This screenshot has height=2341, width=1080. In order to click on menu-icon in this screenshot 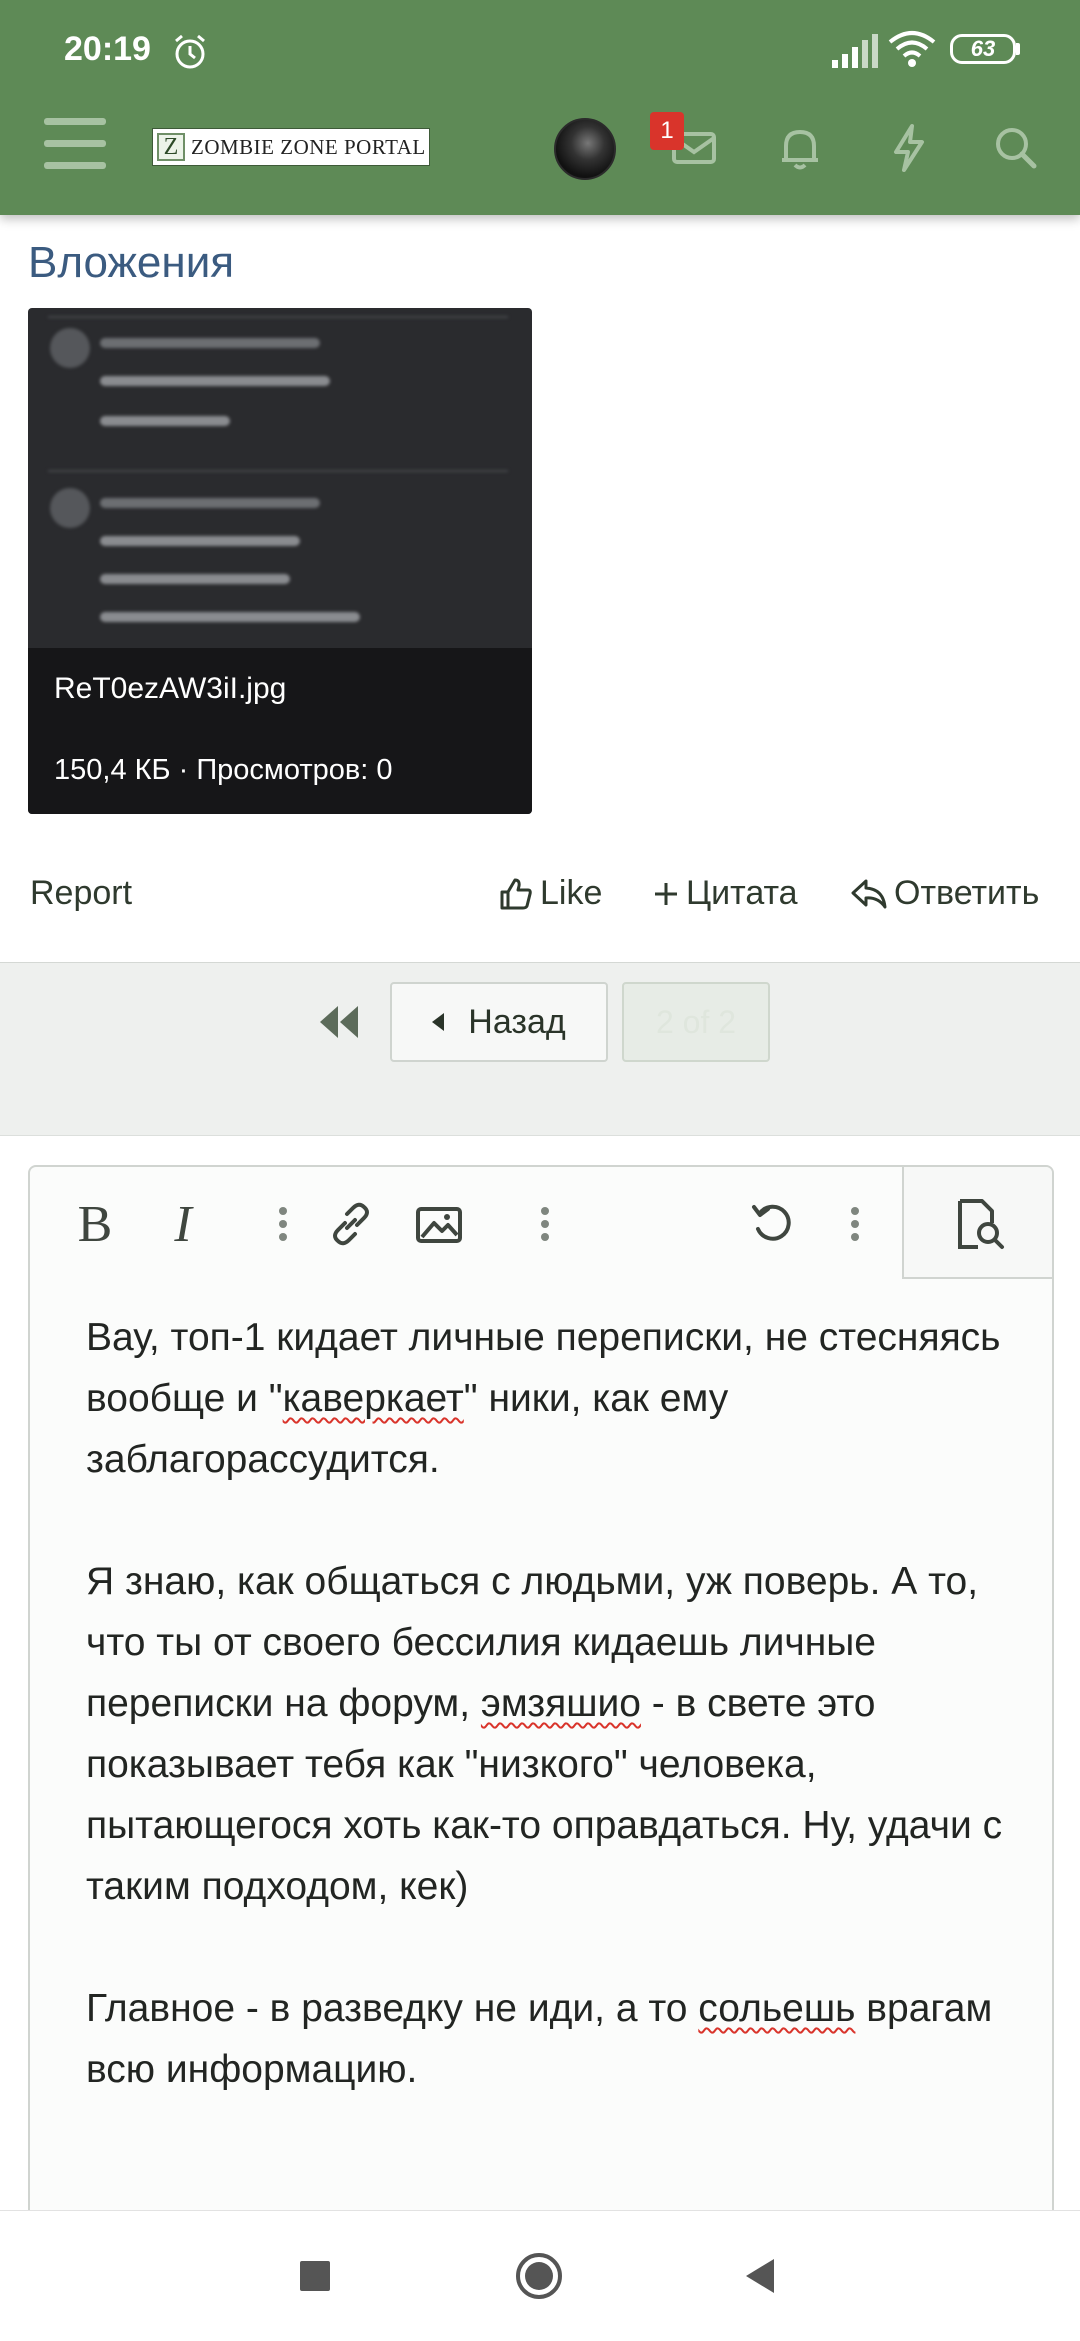, I will do `click(75, 146)`.